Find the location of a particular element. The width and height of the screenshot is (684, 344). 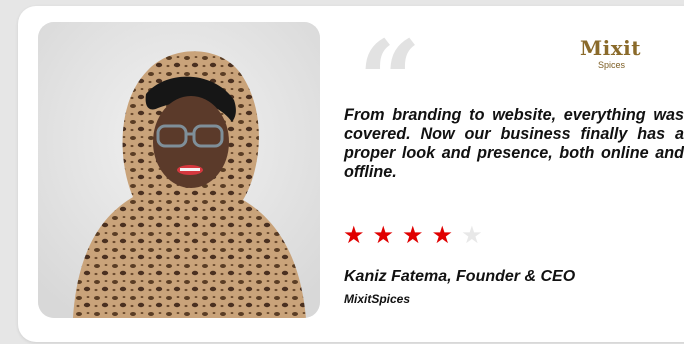

mixit-spices-logo: Mixit Spices is located at coordinates (632, 59).